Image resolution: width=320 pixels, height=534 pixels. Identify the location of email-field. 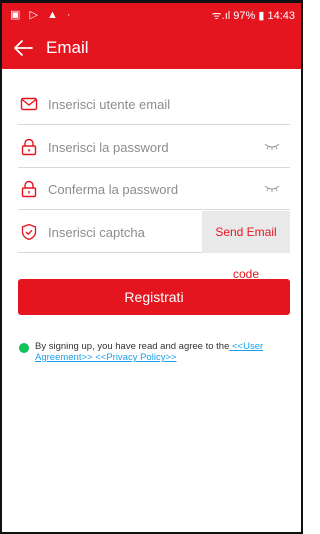
(154, 104).